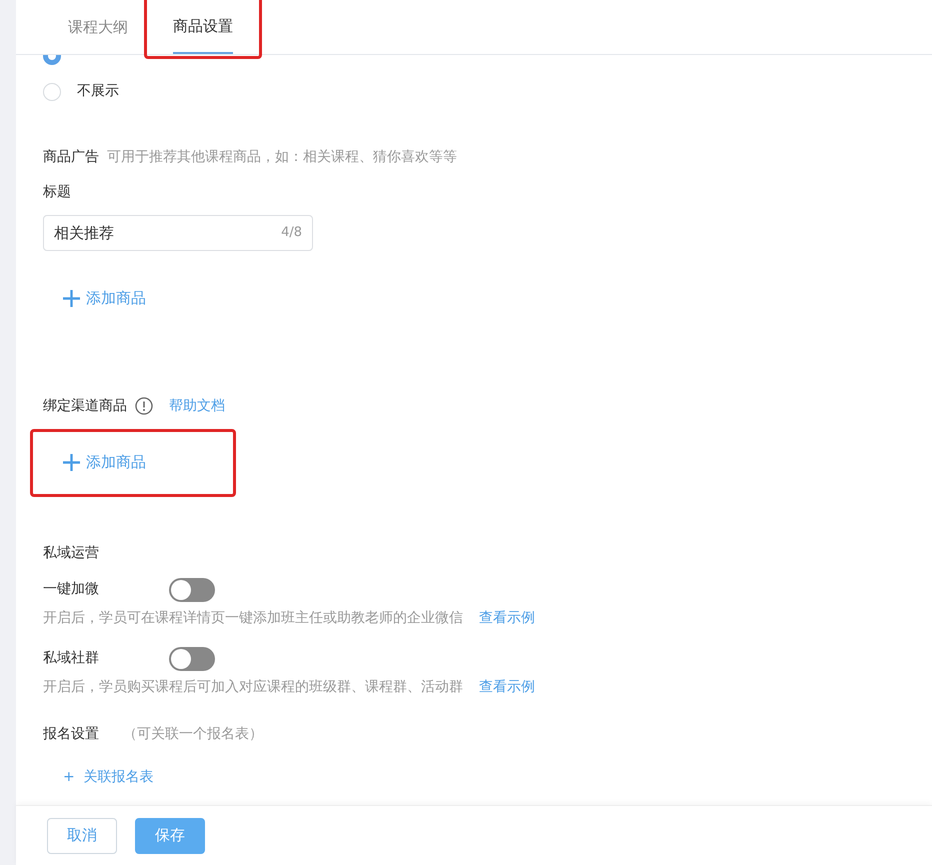  Describe the element at coordinates (85, 406) in the screenshot. I see `section-title: 绑定渠道商品` at that location.